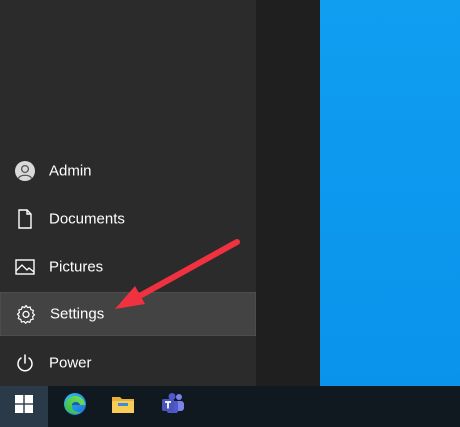  What do you see at coordinates (230, 406) in the screenshot?
I see `taskbar` at bounding box center [230, 406].